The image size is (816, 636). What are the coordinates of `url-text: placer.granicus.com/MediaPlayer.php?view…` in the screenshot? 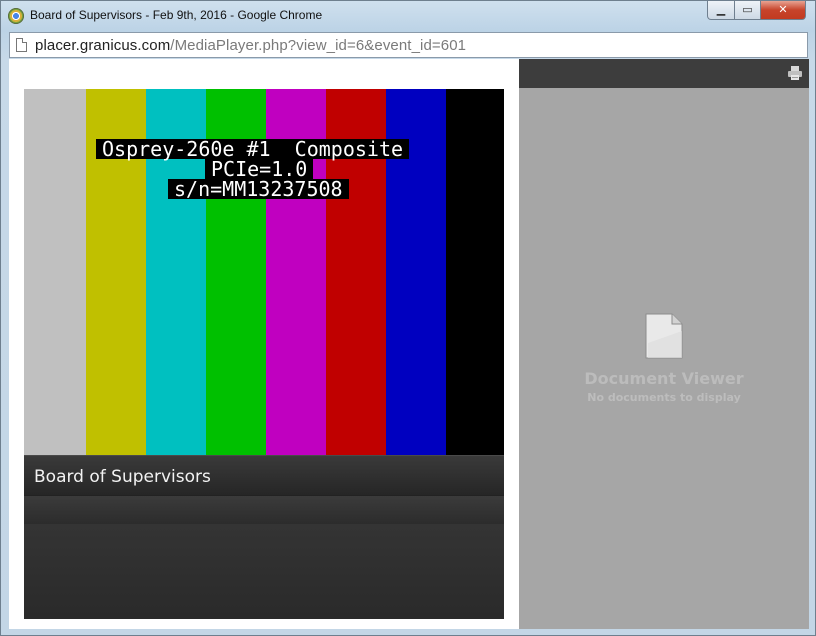 It's located at (250, 45).